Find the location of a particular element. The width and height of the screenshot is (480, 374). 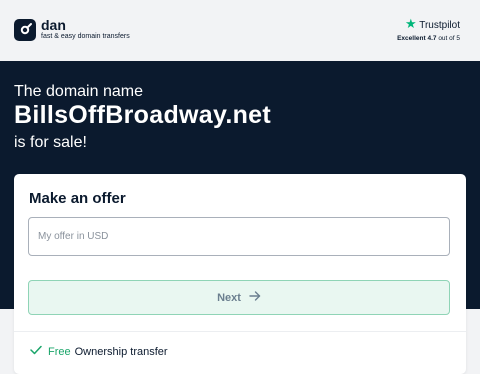

card-divider is located at coordinates (240, 331).